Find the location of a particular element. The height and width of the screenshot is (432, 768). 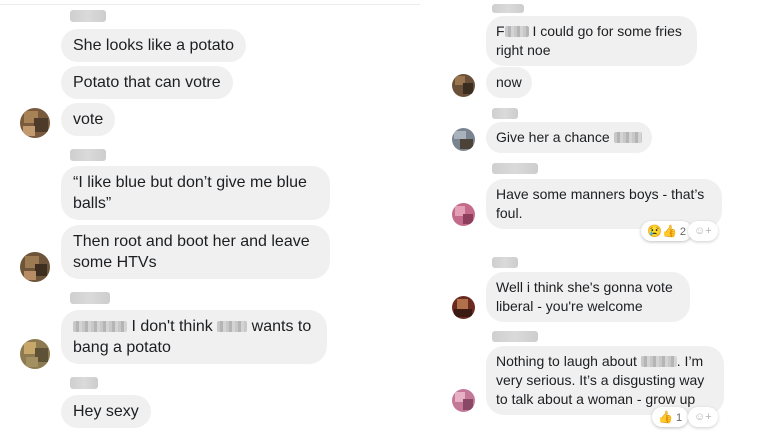

reaction-count: 1 is located at coordinates (679, 418).